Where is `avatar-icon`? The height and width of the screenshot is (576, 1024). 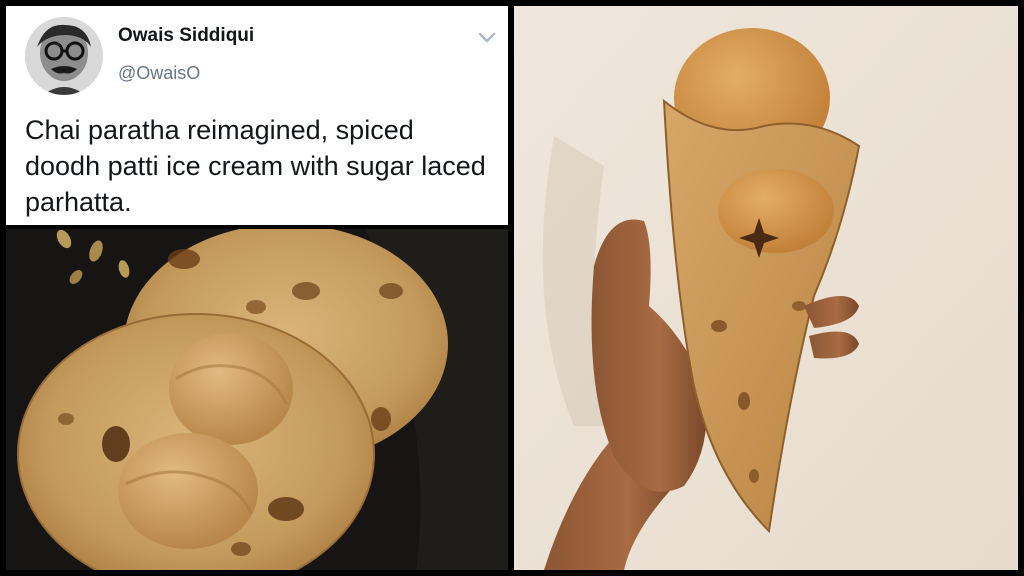
avatar-icon is located at coordinates (64, 56).